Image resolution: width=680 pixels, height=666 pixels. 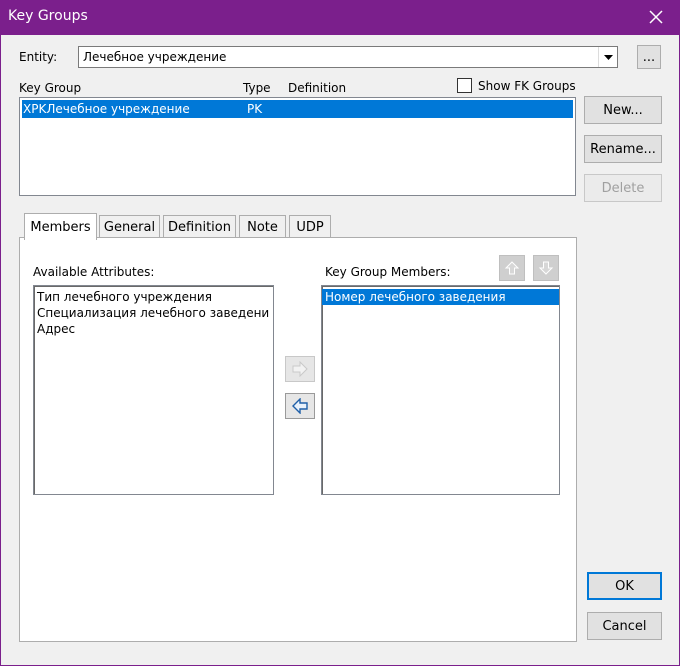 What do you see at coordinates (297, 146) in the screenshot?
I see `key-group-list: XPKЛечебное учреждение PK` at bounding box center [297, 146].